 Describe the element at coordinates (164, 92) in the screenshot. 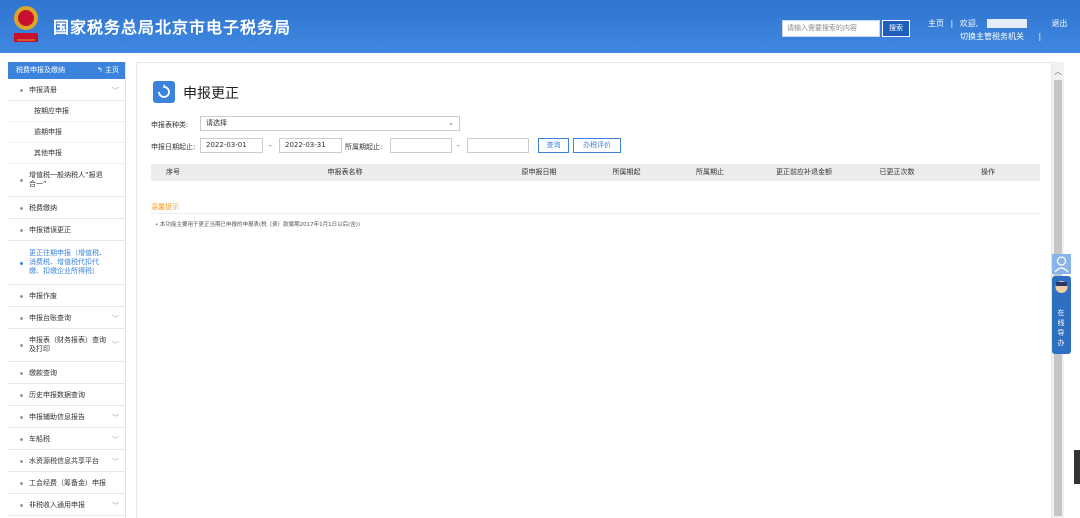

I see `refresh-document-icon` at that location.